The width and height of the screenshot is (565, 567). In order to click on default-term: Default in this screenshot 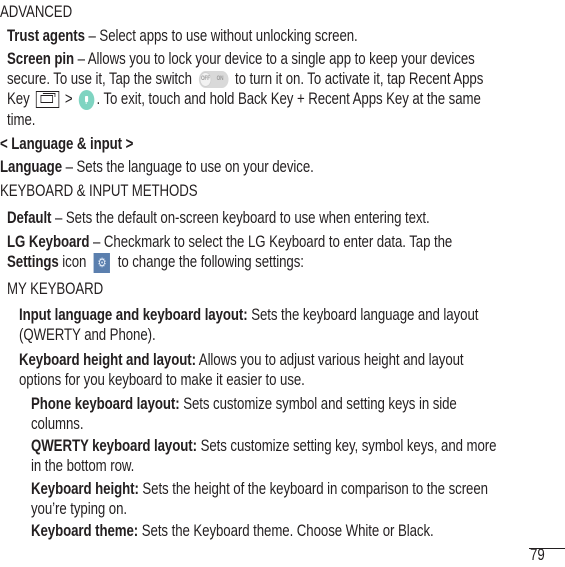, I will do `click(29, 217)`.